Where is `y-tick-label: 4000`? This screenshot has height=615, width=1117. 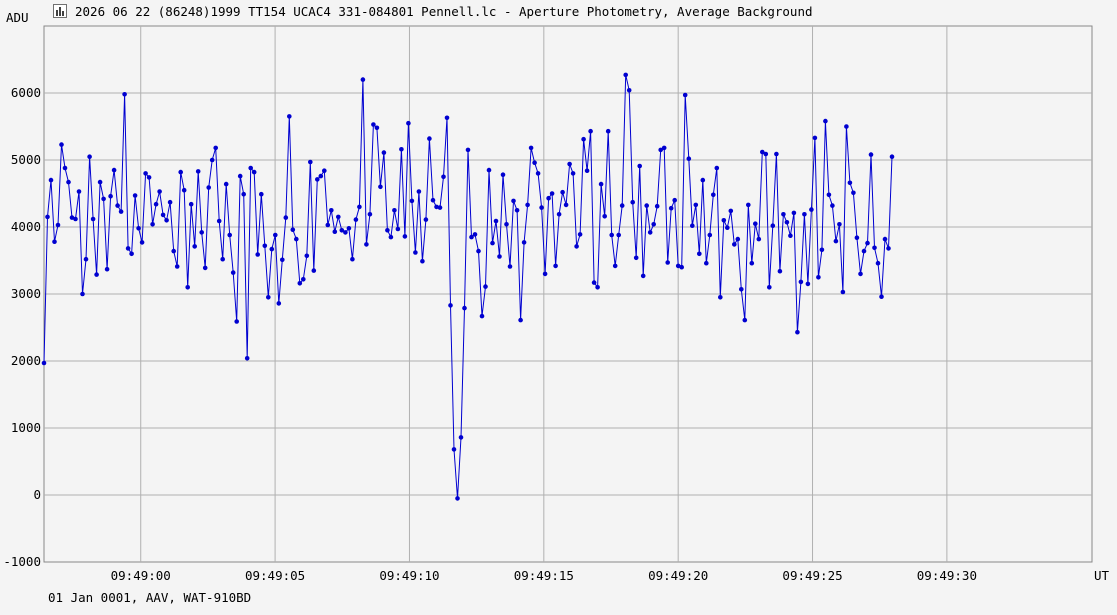 y-tick-label: 4000 is located at coordinates (26, 226).